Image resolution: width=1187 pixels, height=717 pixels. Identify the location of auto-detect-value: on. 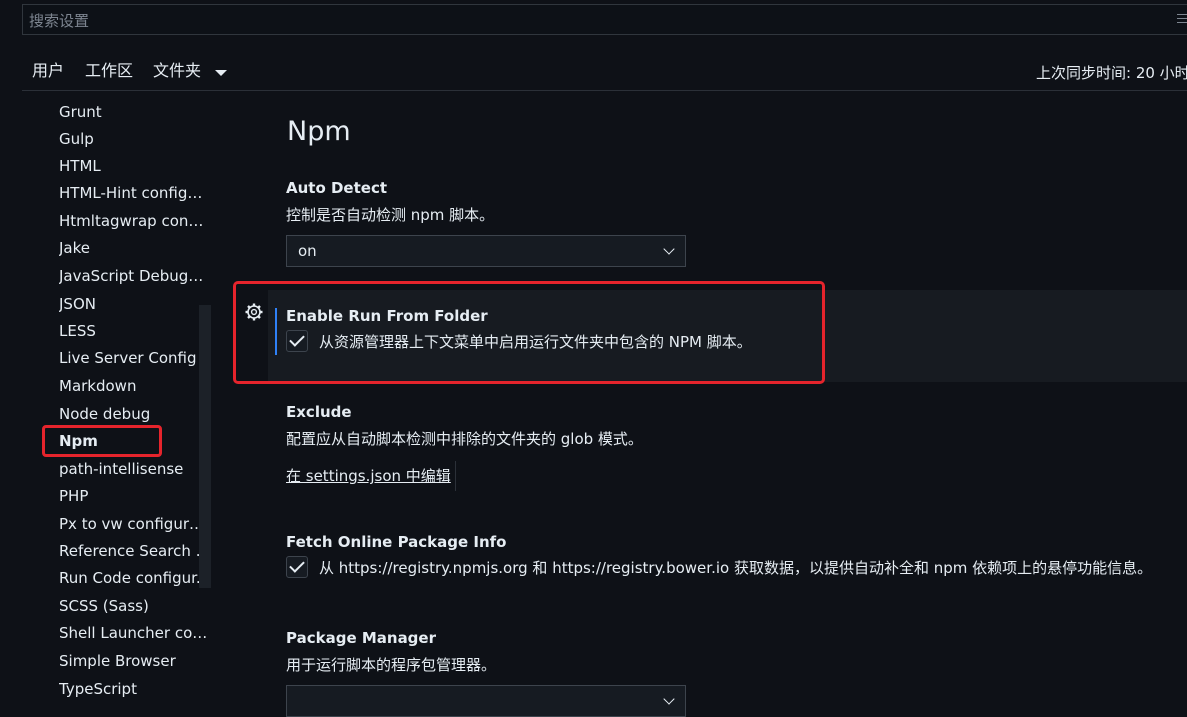
(307, 251).